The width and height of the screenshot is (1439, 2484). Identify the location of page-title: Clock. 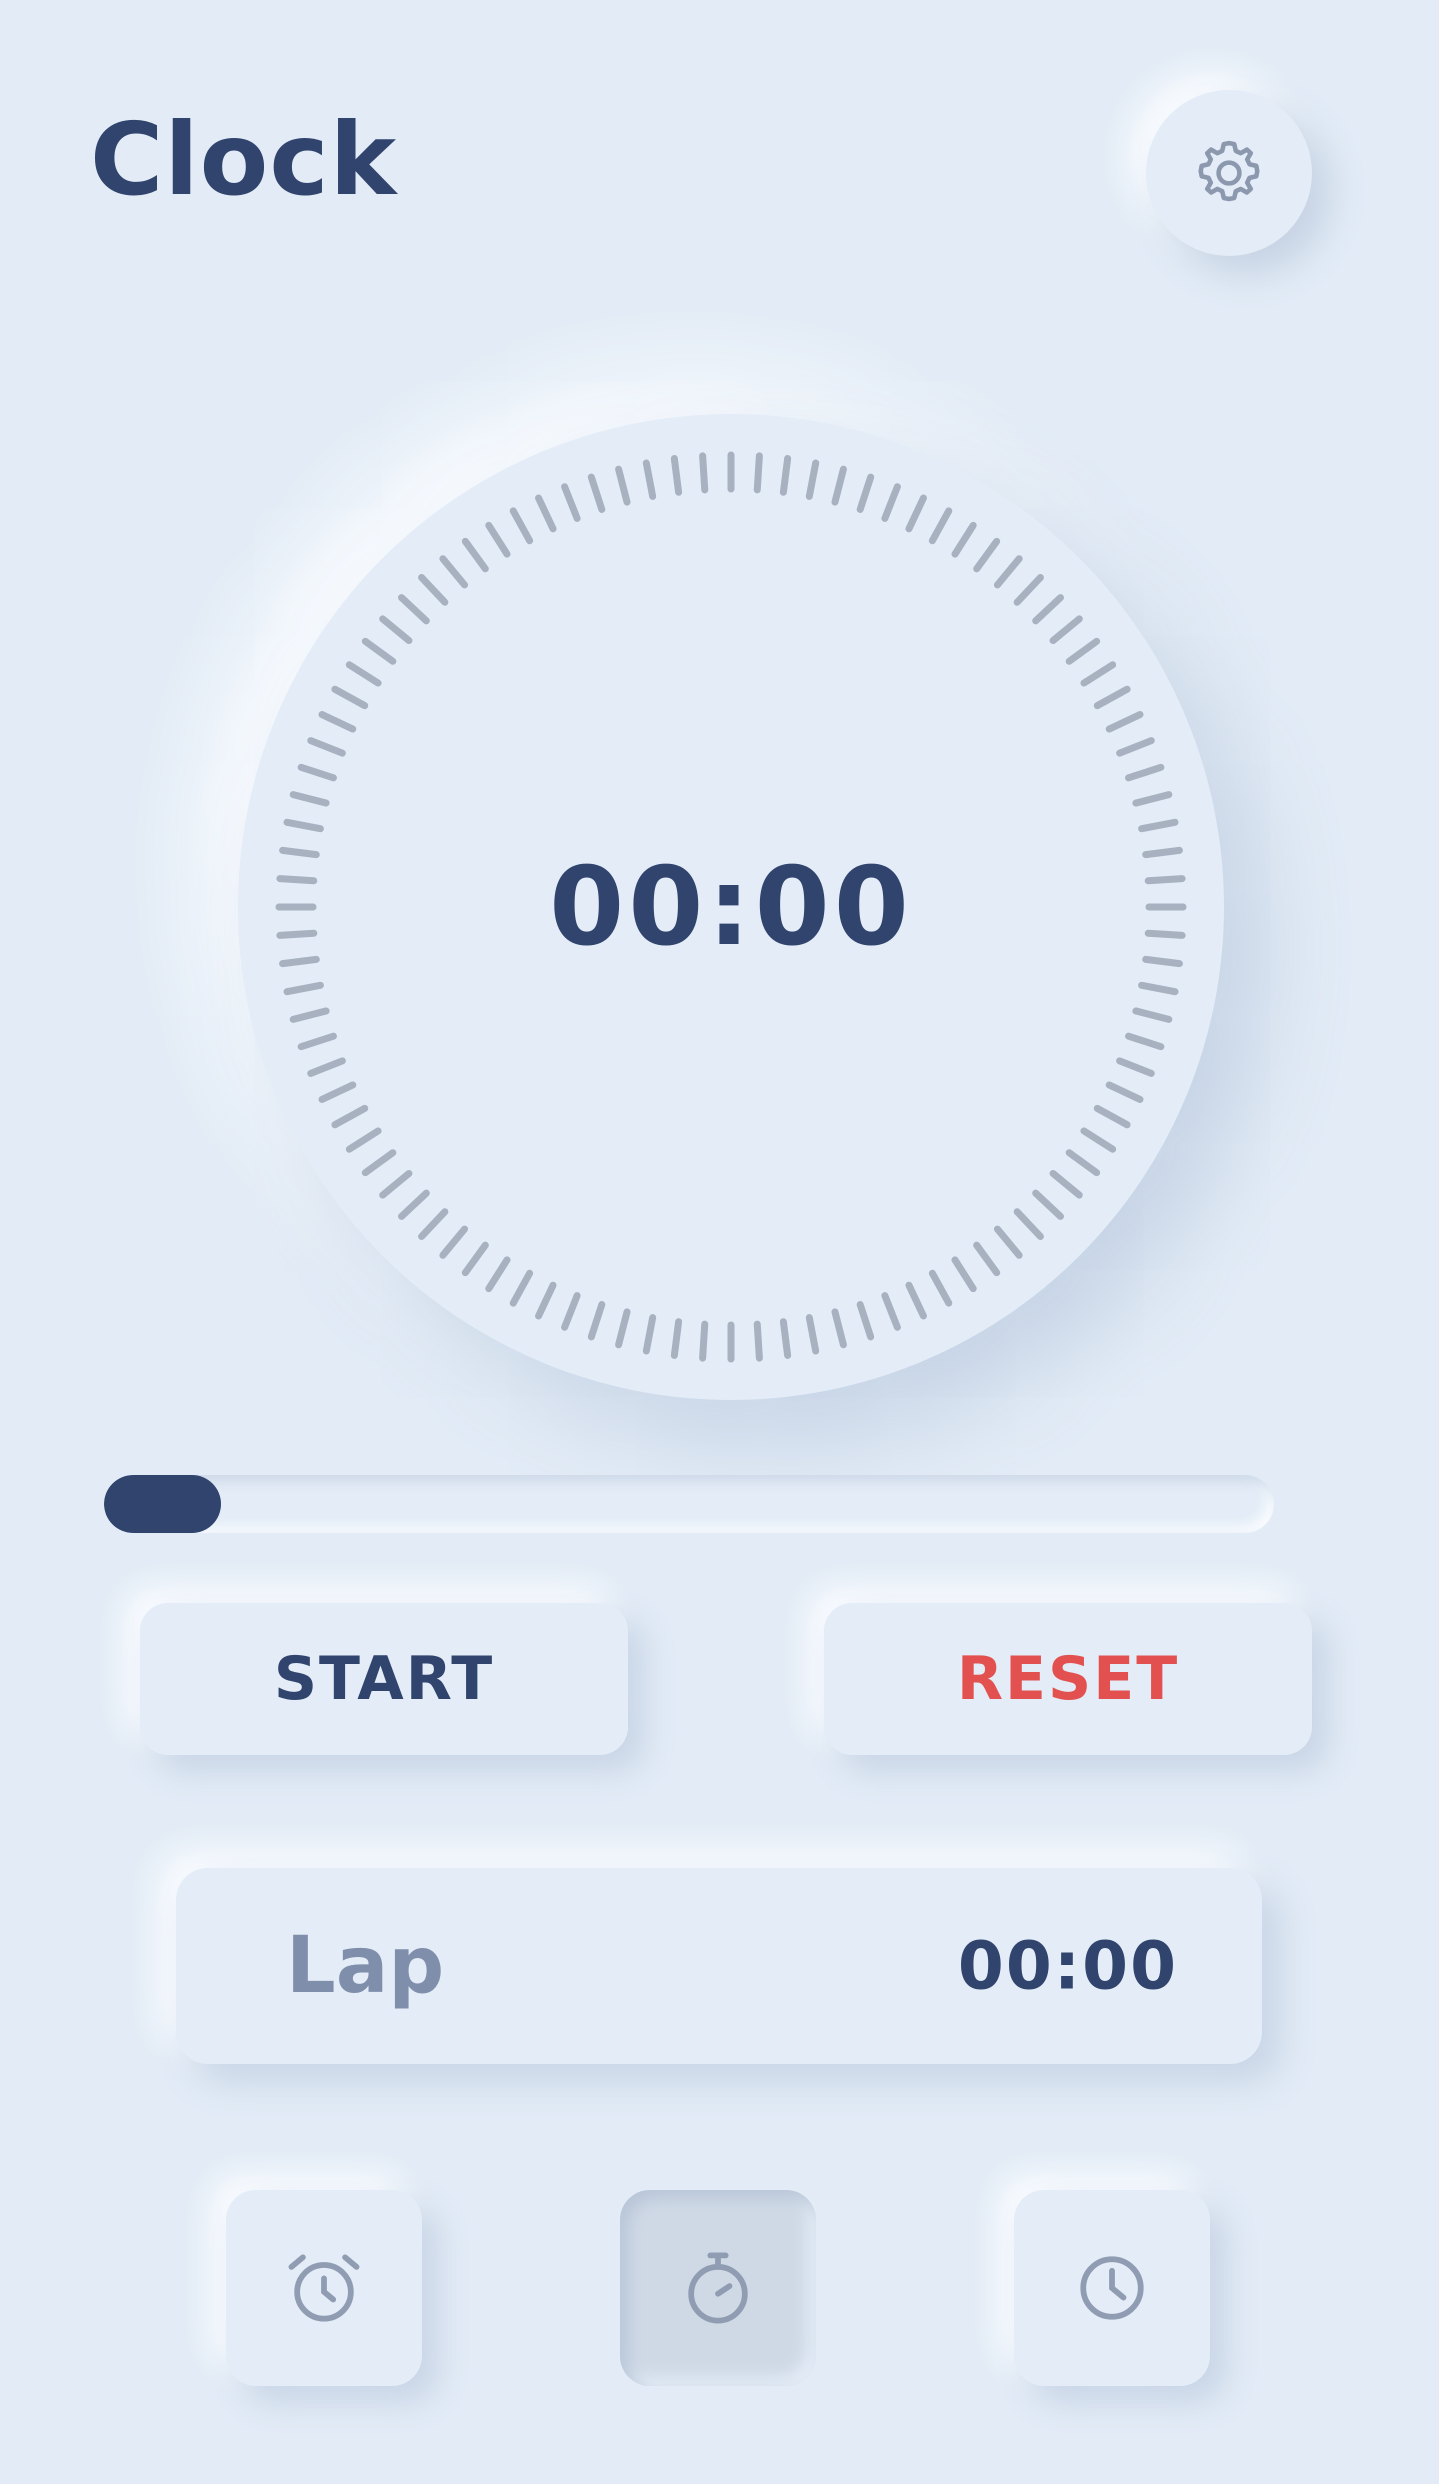
(244, 159).